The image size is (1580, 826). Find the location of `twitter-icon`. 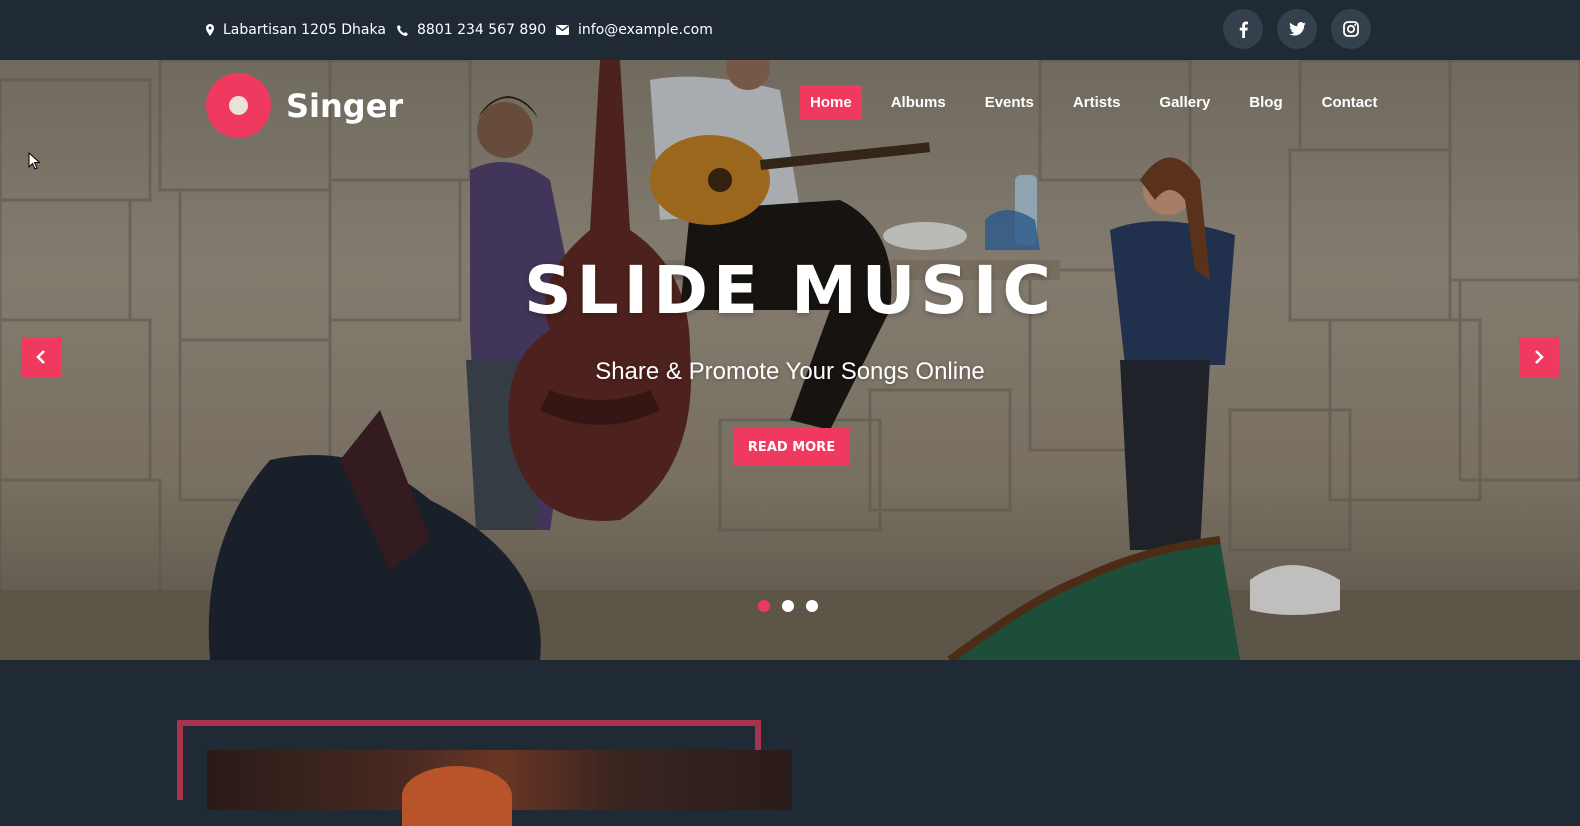

twitter-icon is located at coordinates (1297, 29).